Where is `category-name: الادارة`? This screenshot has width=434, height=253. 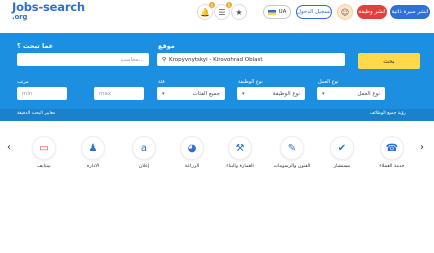 category-name: الادارة is located at coordinates (93, 166).